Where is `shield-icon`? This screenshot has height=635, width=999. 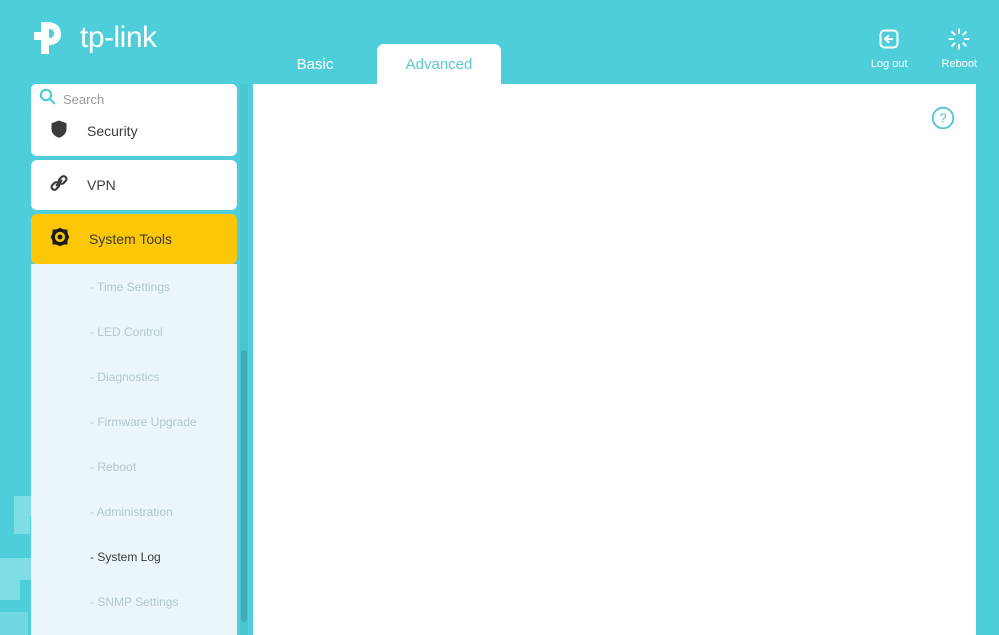
shield-icon is located at coordinates (59, 131).